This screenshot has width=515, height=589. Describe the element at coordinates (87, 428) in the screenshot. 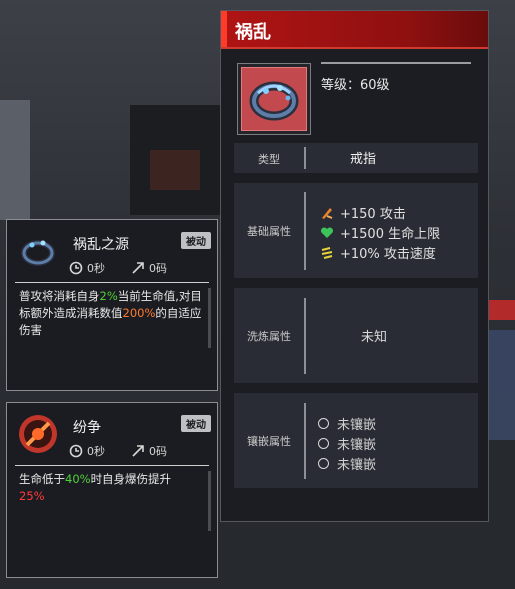

I see `skill-name: 纷争` at that location.